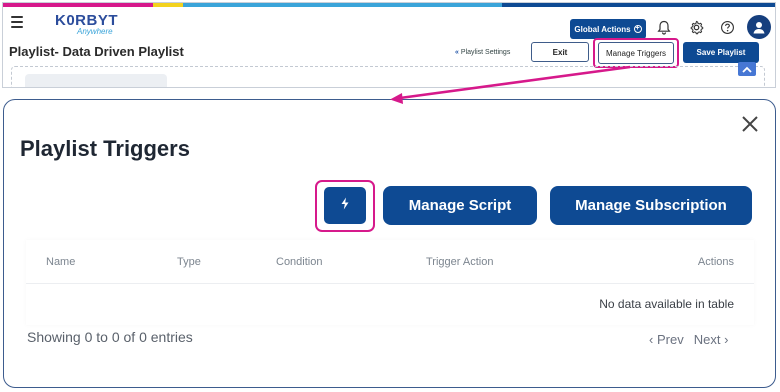 This screenshot has height=392, width=780. I want to click on table-header-divider, so click(390, 283).